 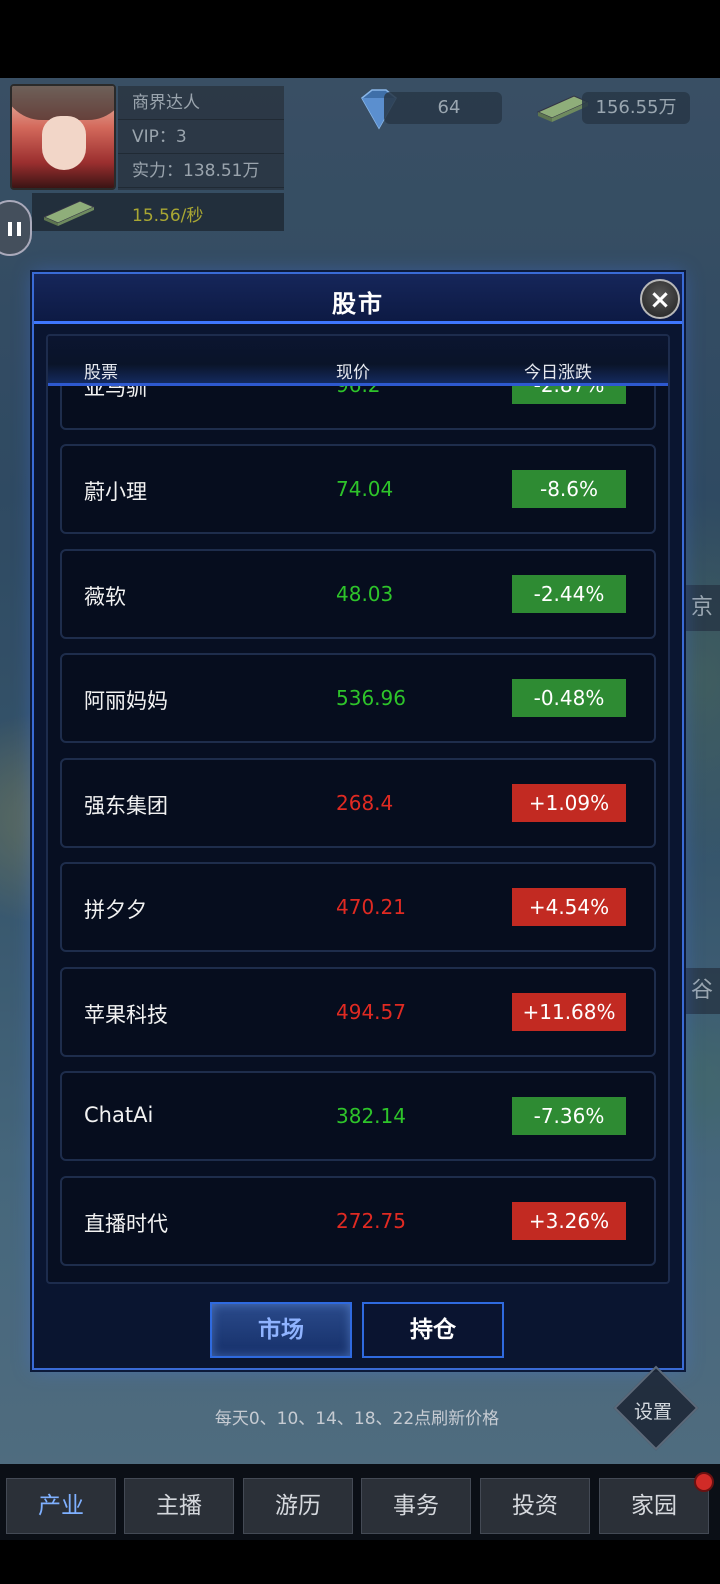 What do you see at coordinates (115, 910) in the screenshot?
I see `stock-name: 拼夕夕` at bounding box center [115, 910].